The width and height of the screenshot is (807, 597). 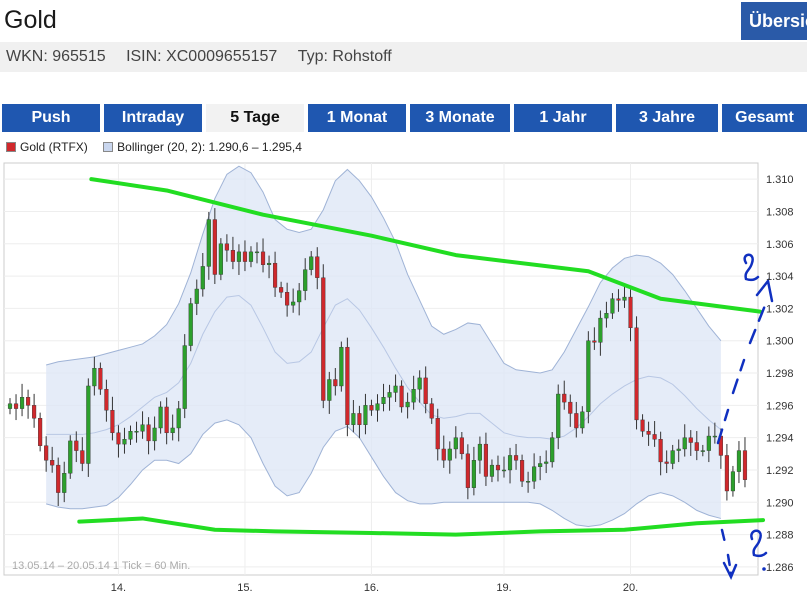 I want to click on y-tick-label: 1.298, so click(x=780, y=374).